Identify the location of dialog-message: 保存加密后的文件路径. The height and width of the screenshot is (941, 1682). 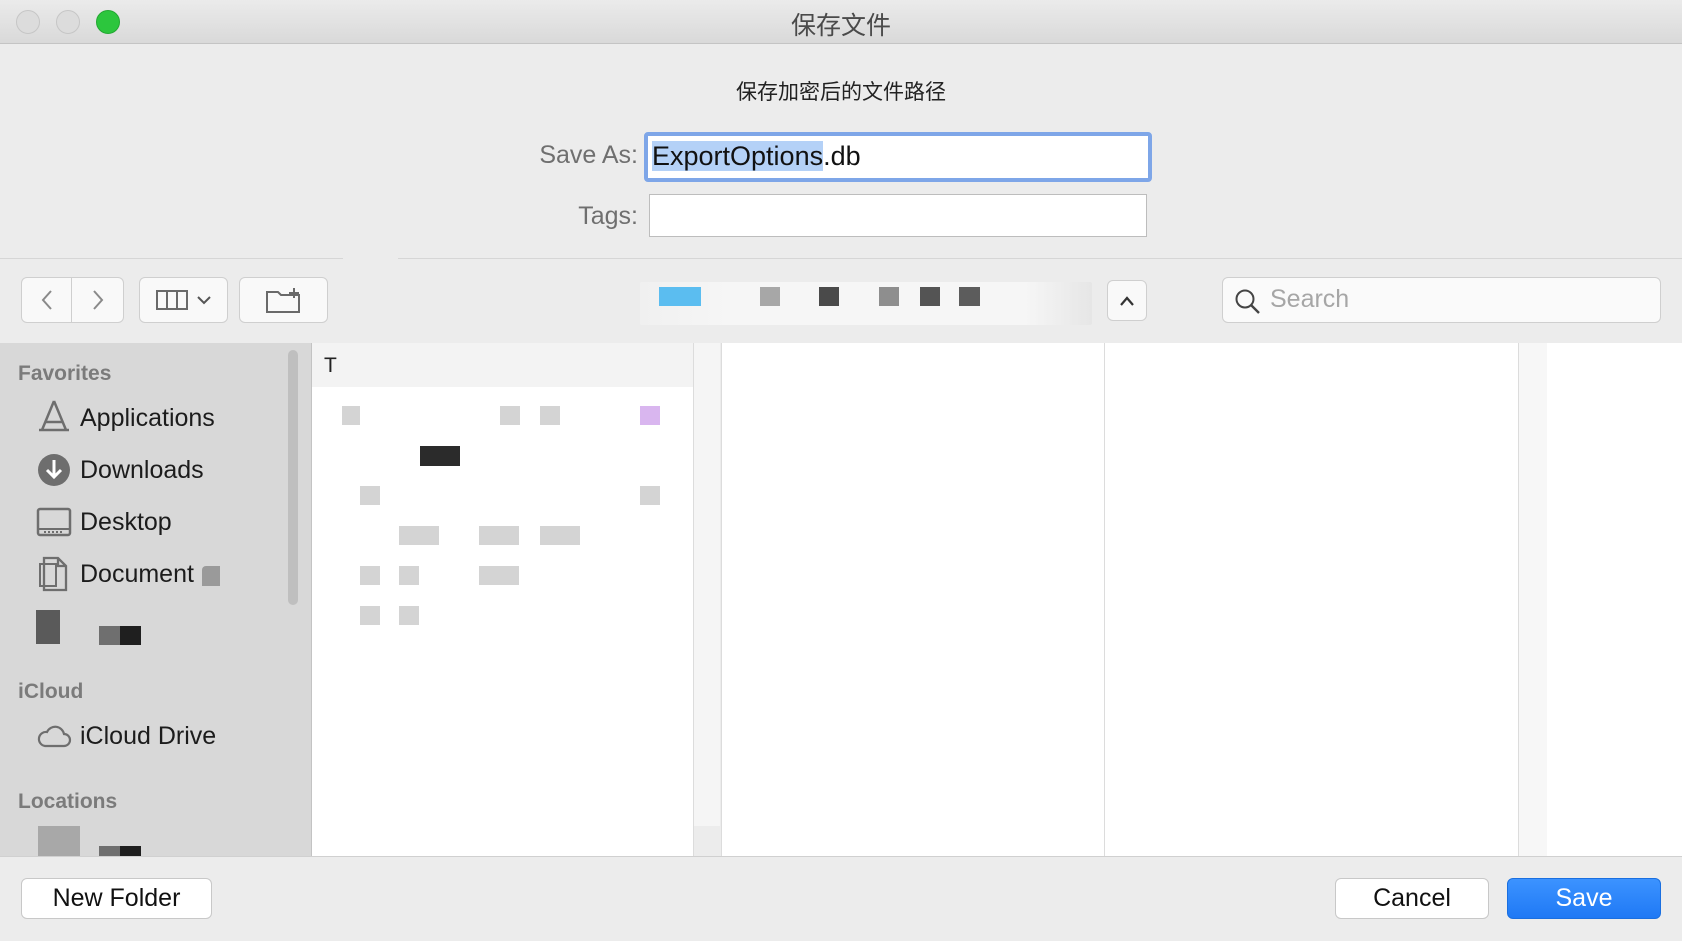
(841, 92).